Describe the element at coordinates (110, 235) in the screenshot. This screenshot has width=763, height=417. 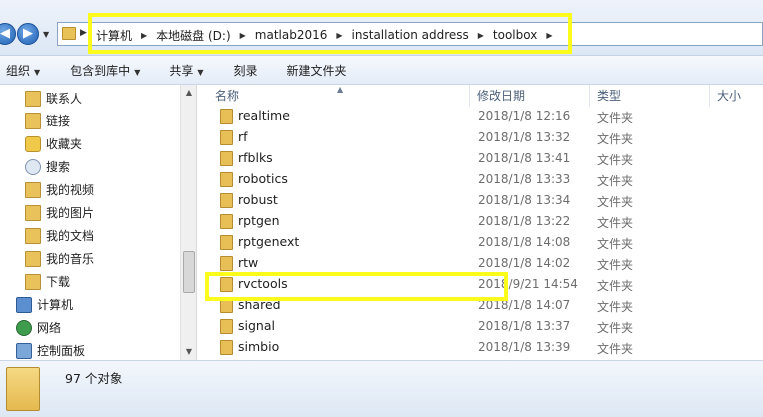
I see `sidebar-item-documents: 我的文档` at that location.